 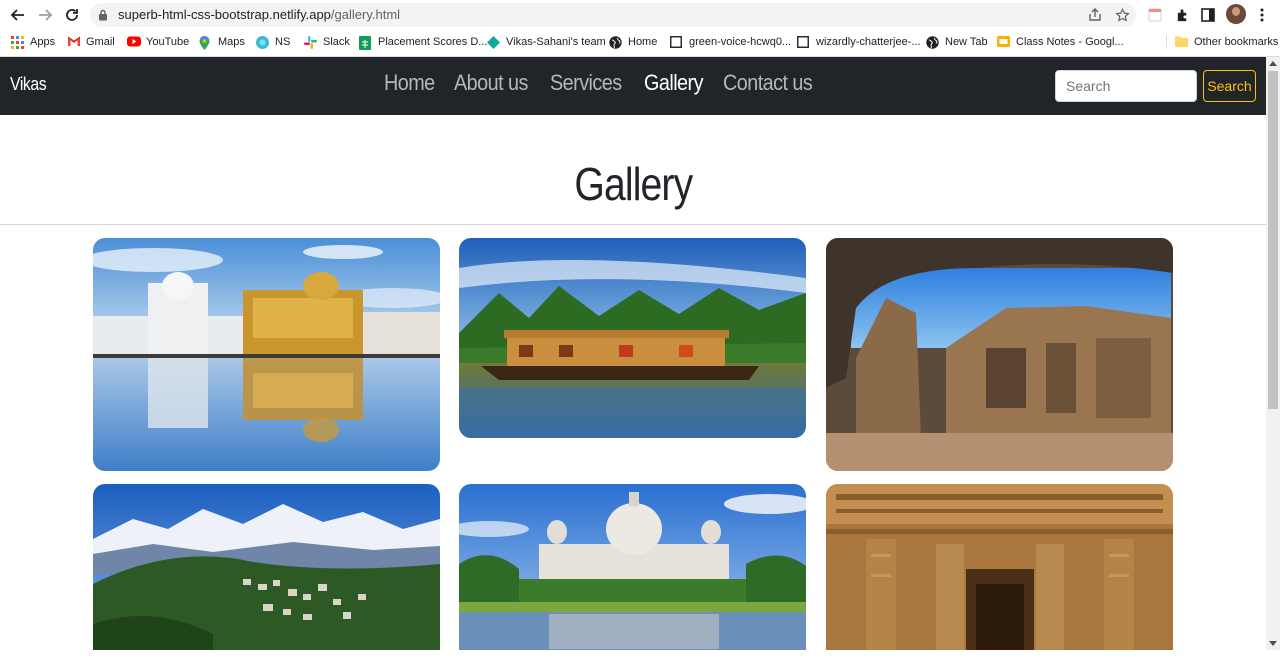 What do you see at coordinates (493, 42) in the screenshot?
I see `diamond-icon` at bounding box center [493, 42].